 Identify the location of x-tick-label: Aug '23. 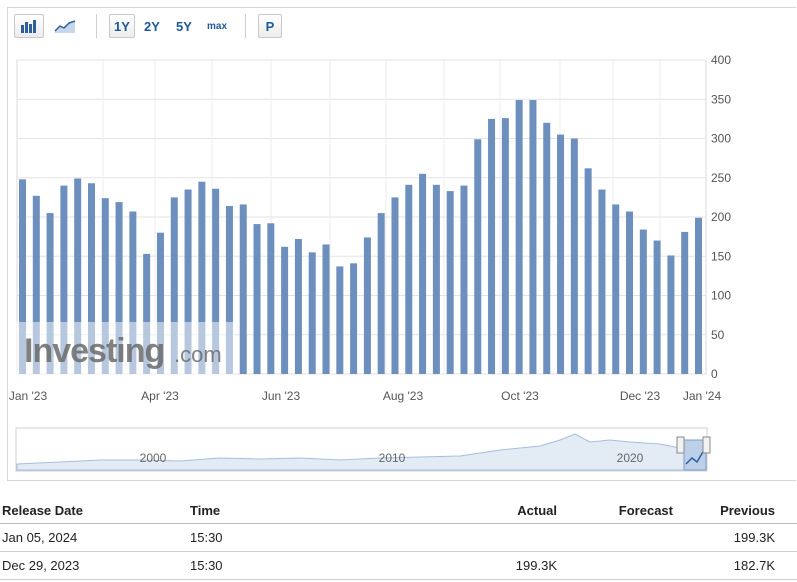
(403, 396).